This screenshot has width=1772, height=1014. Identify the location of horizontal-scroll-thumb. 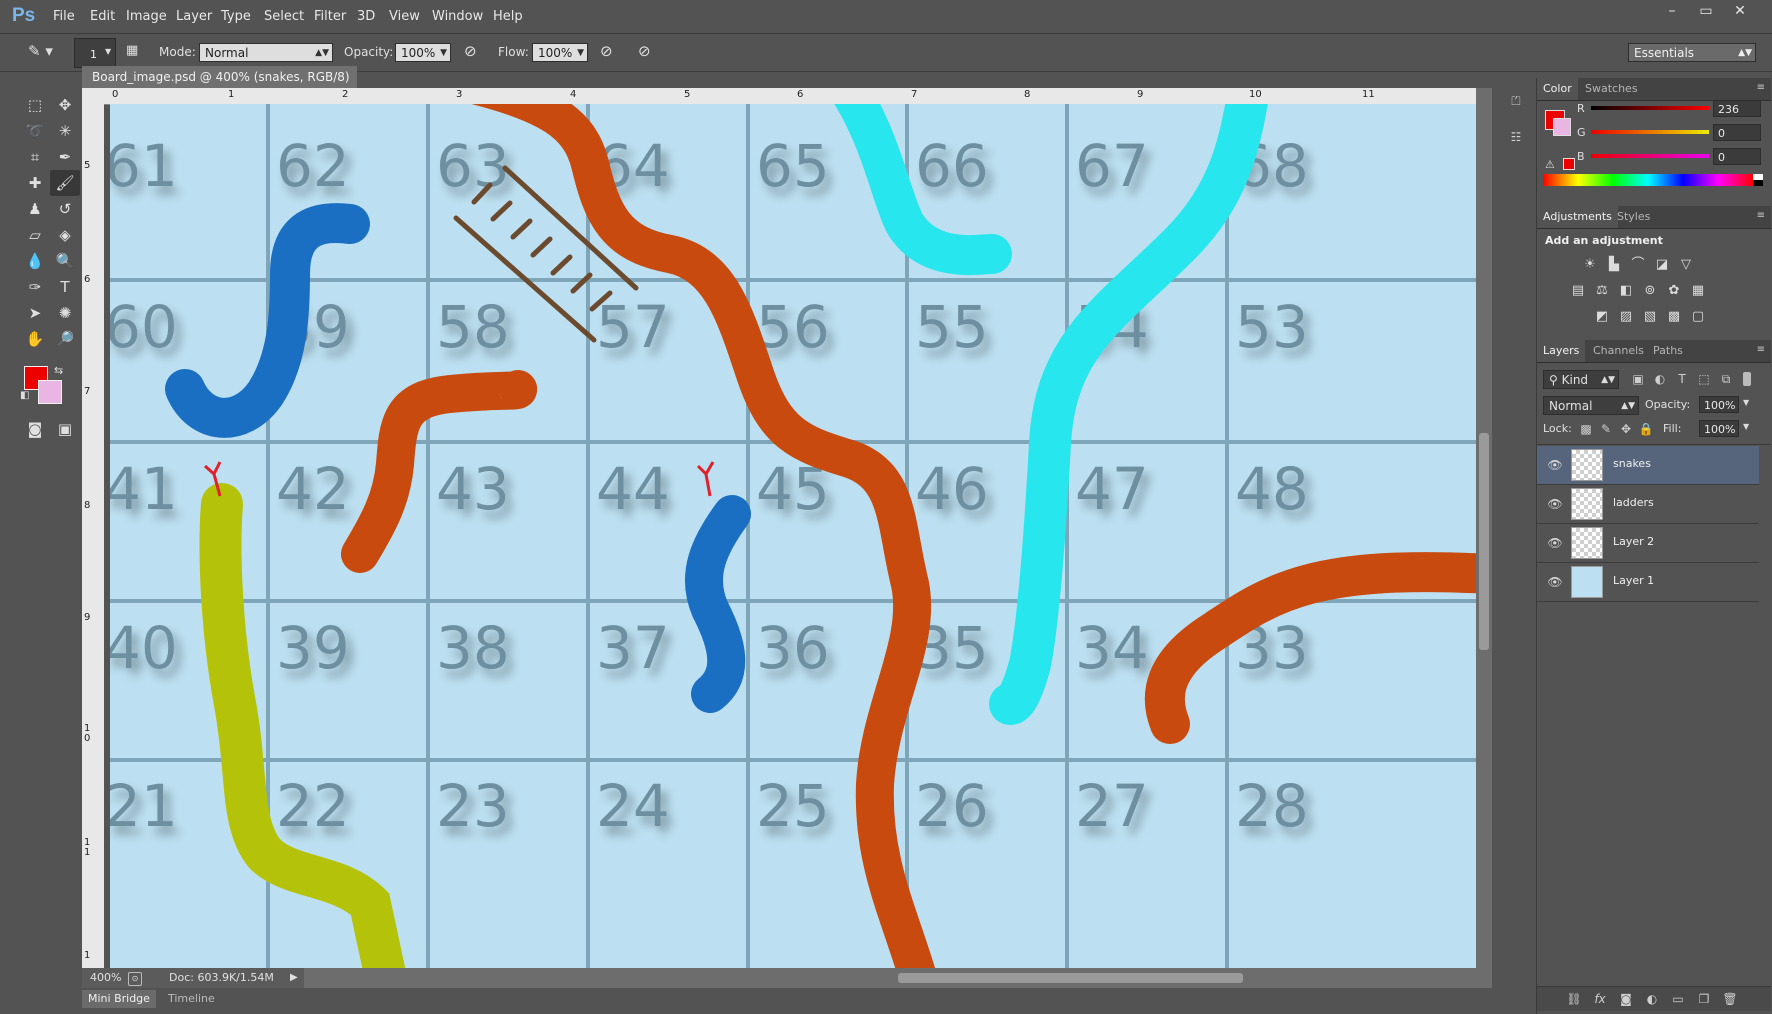
(1070, 978).